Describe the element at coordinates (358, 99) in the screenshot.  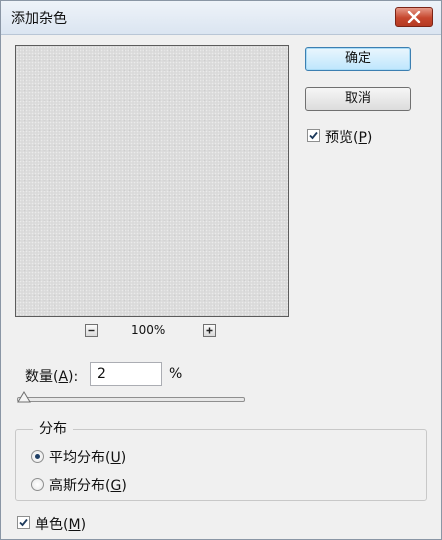
I see `cancel-button: 取消` at that location.